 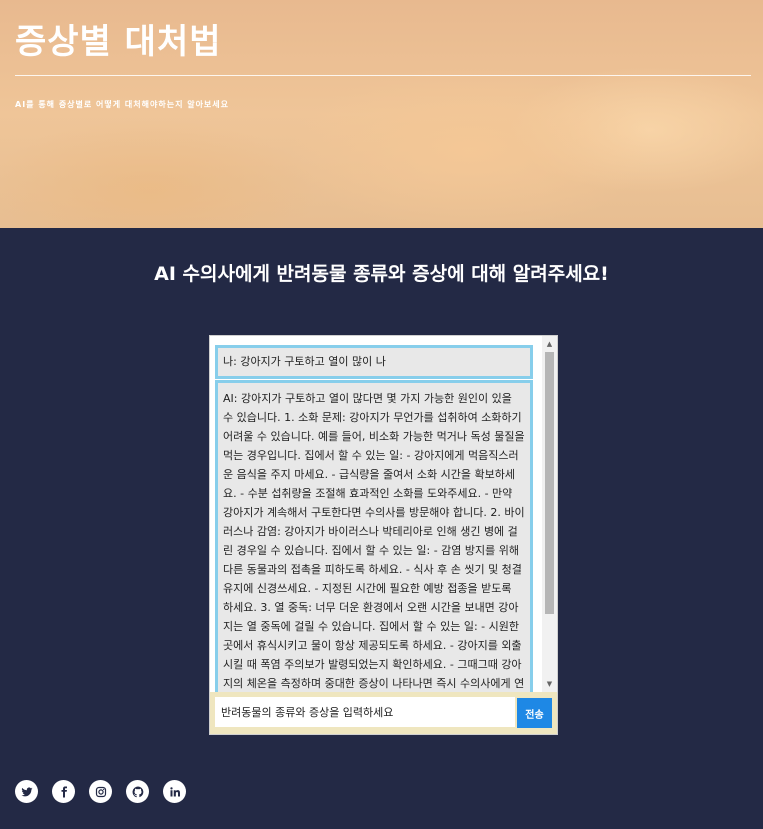 I want to click on section-heading: AI 수의사에게 반려동물 종류와 증상에 대해 알려주세요!, so click(x=381, y=274).